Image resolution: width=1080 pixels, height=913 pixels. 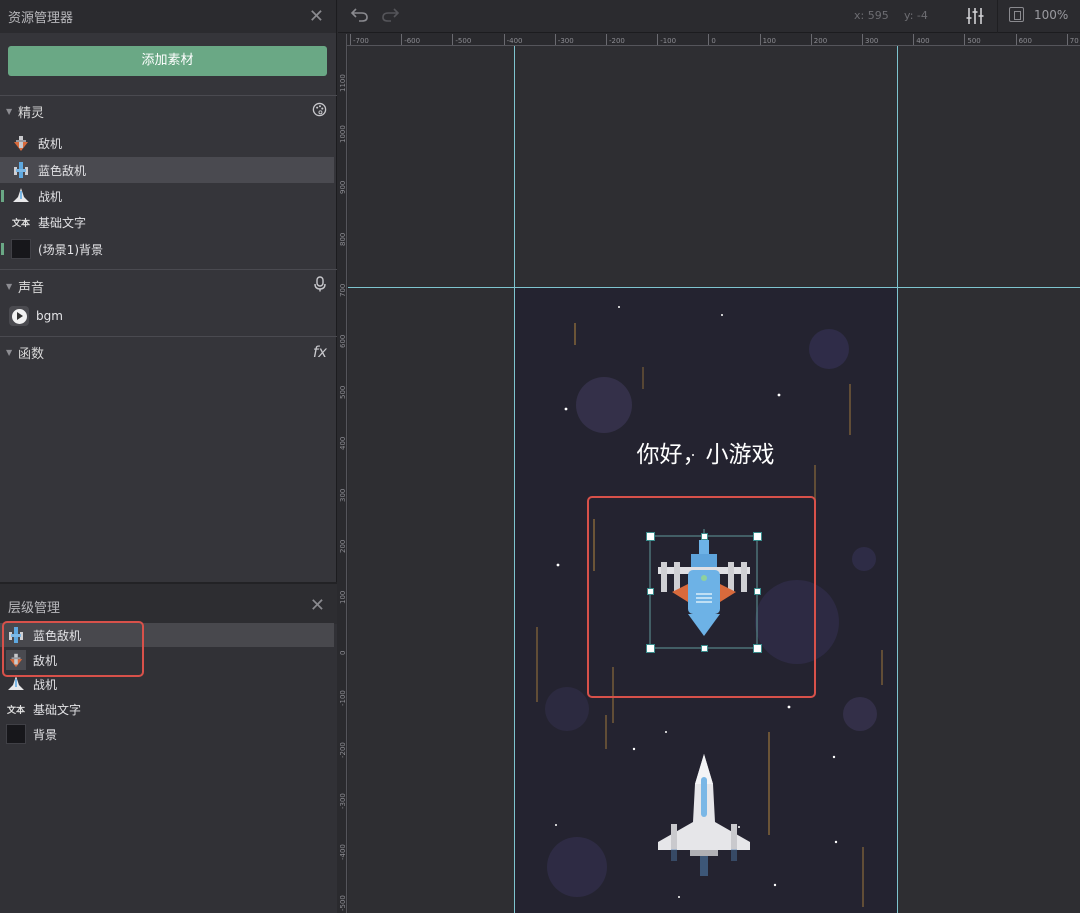 What do you see at coordinates (320, 286) in the screenshot?
I see `microphone-icon` at bounding box center [320, 286].